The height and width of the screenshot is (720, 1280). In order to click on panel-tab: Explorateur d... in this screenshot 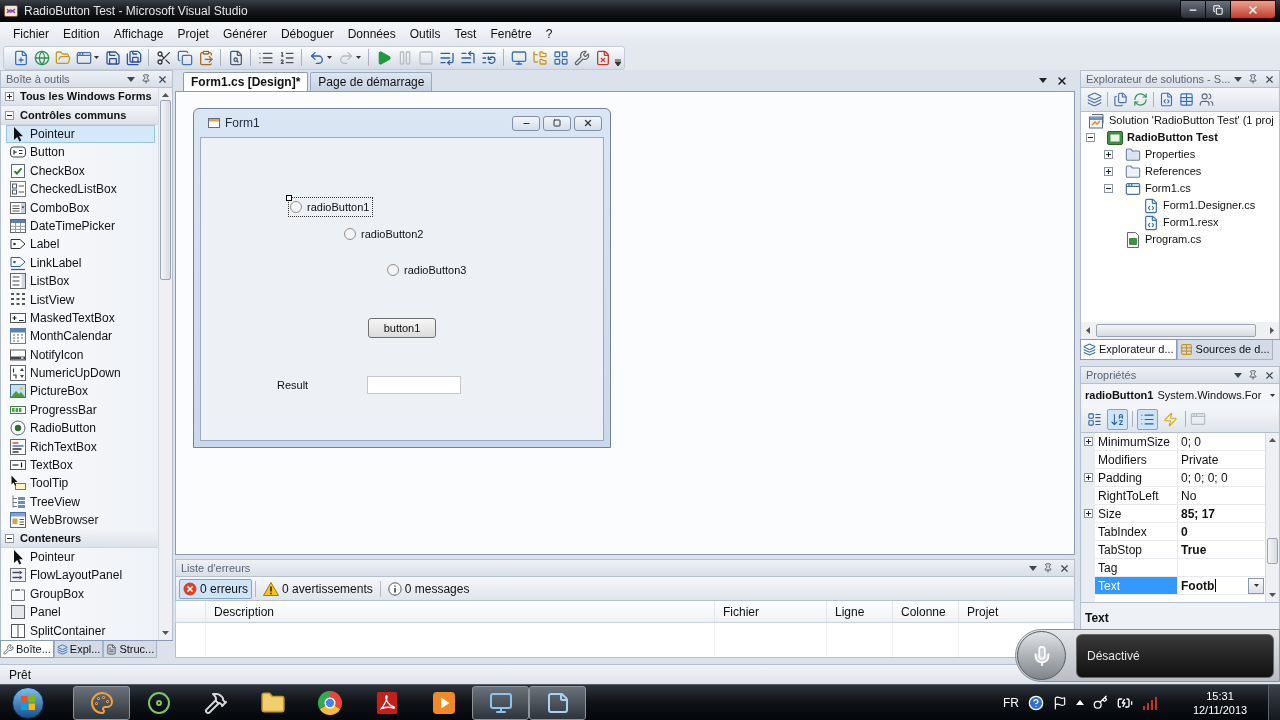, I will do `click(1128, 350)`.